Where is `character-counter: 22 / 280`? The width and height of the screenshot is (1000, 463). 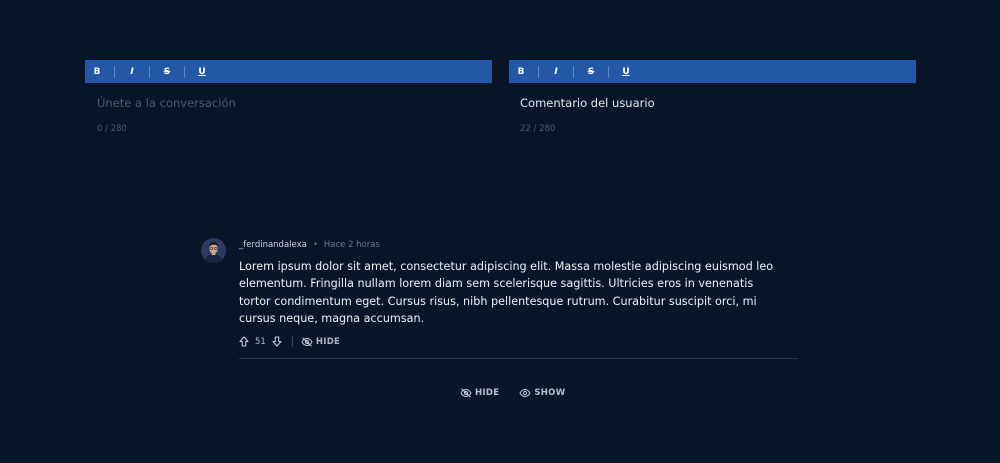 character-counter: 22 / 280 is located at coordinates (538, 129).